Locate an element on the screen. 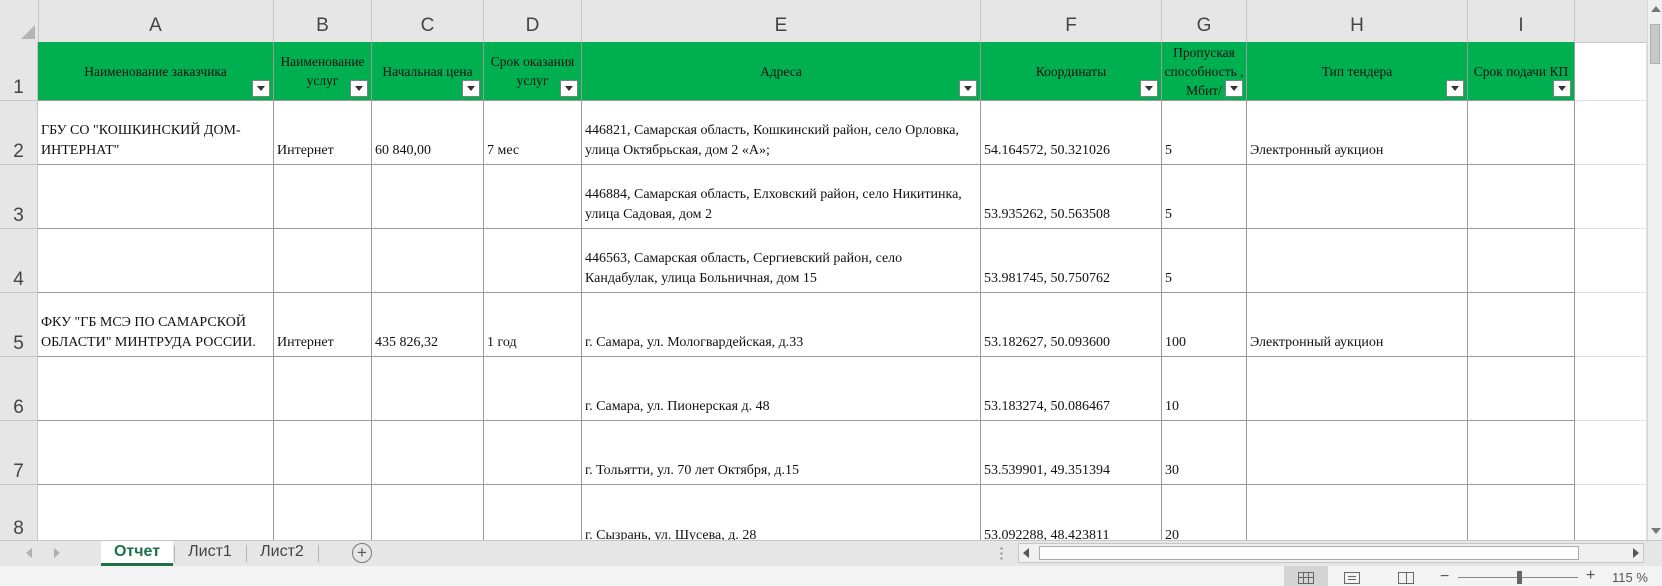  grid-cell-g3: 5 is located at coordinates (1204, 197).